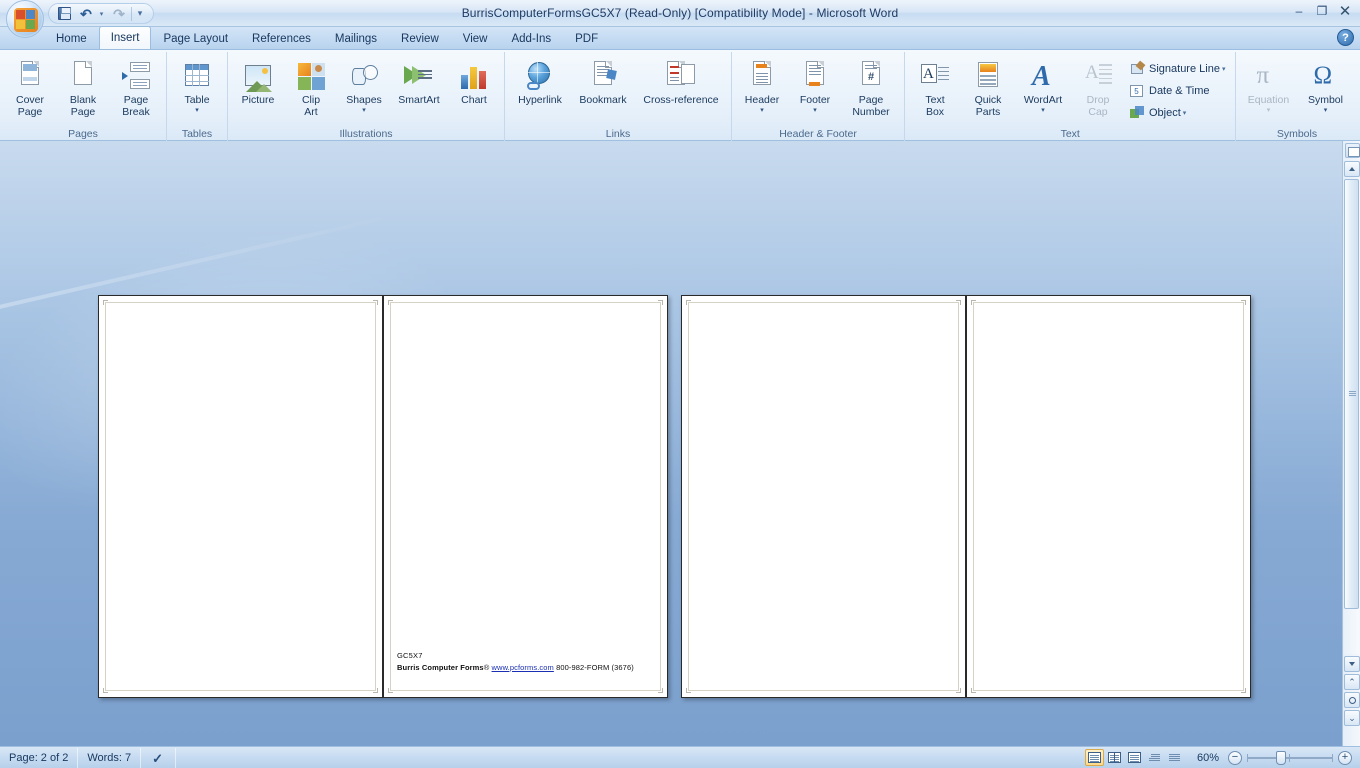  Describe the element at coordinates (1043, 100) in the screenshot. I see `wordart-label: WordArt` at that location.